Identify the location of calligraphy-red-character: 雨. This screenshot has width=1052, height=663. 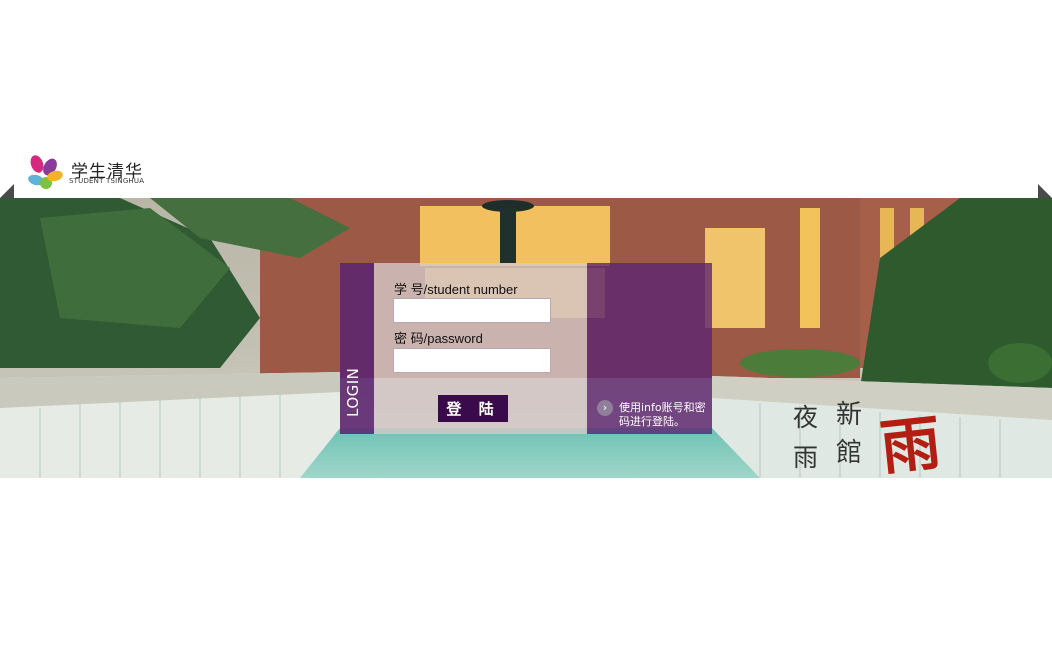
(911, 446).